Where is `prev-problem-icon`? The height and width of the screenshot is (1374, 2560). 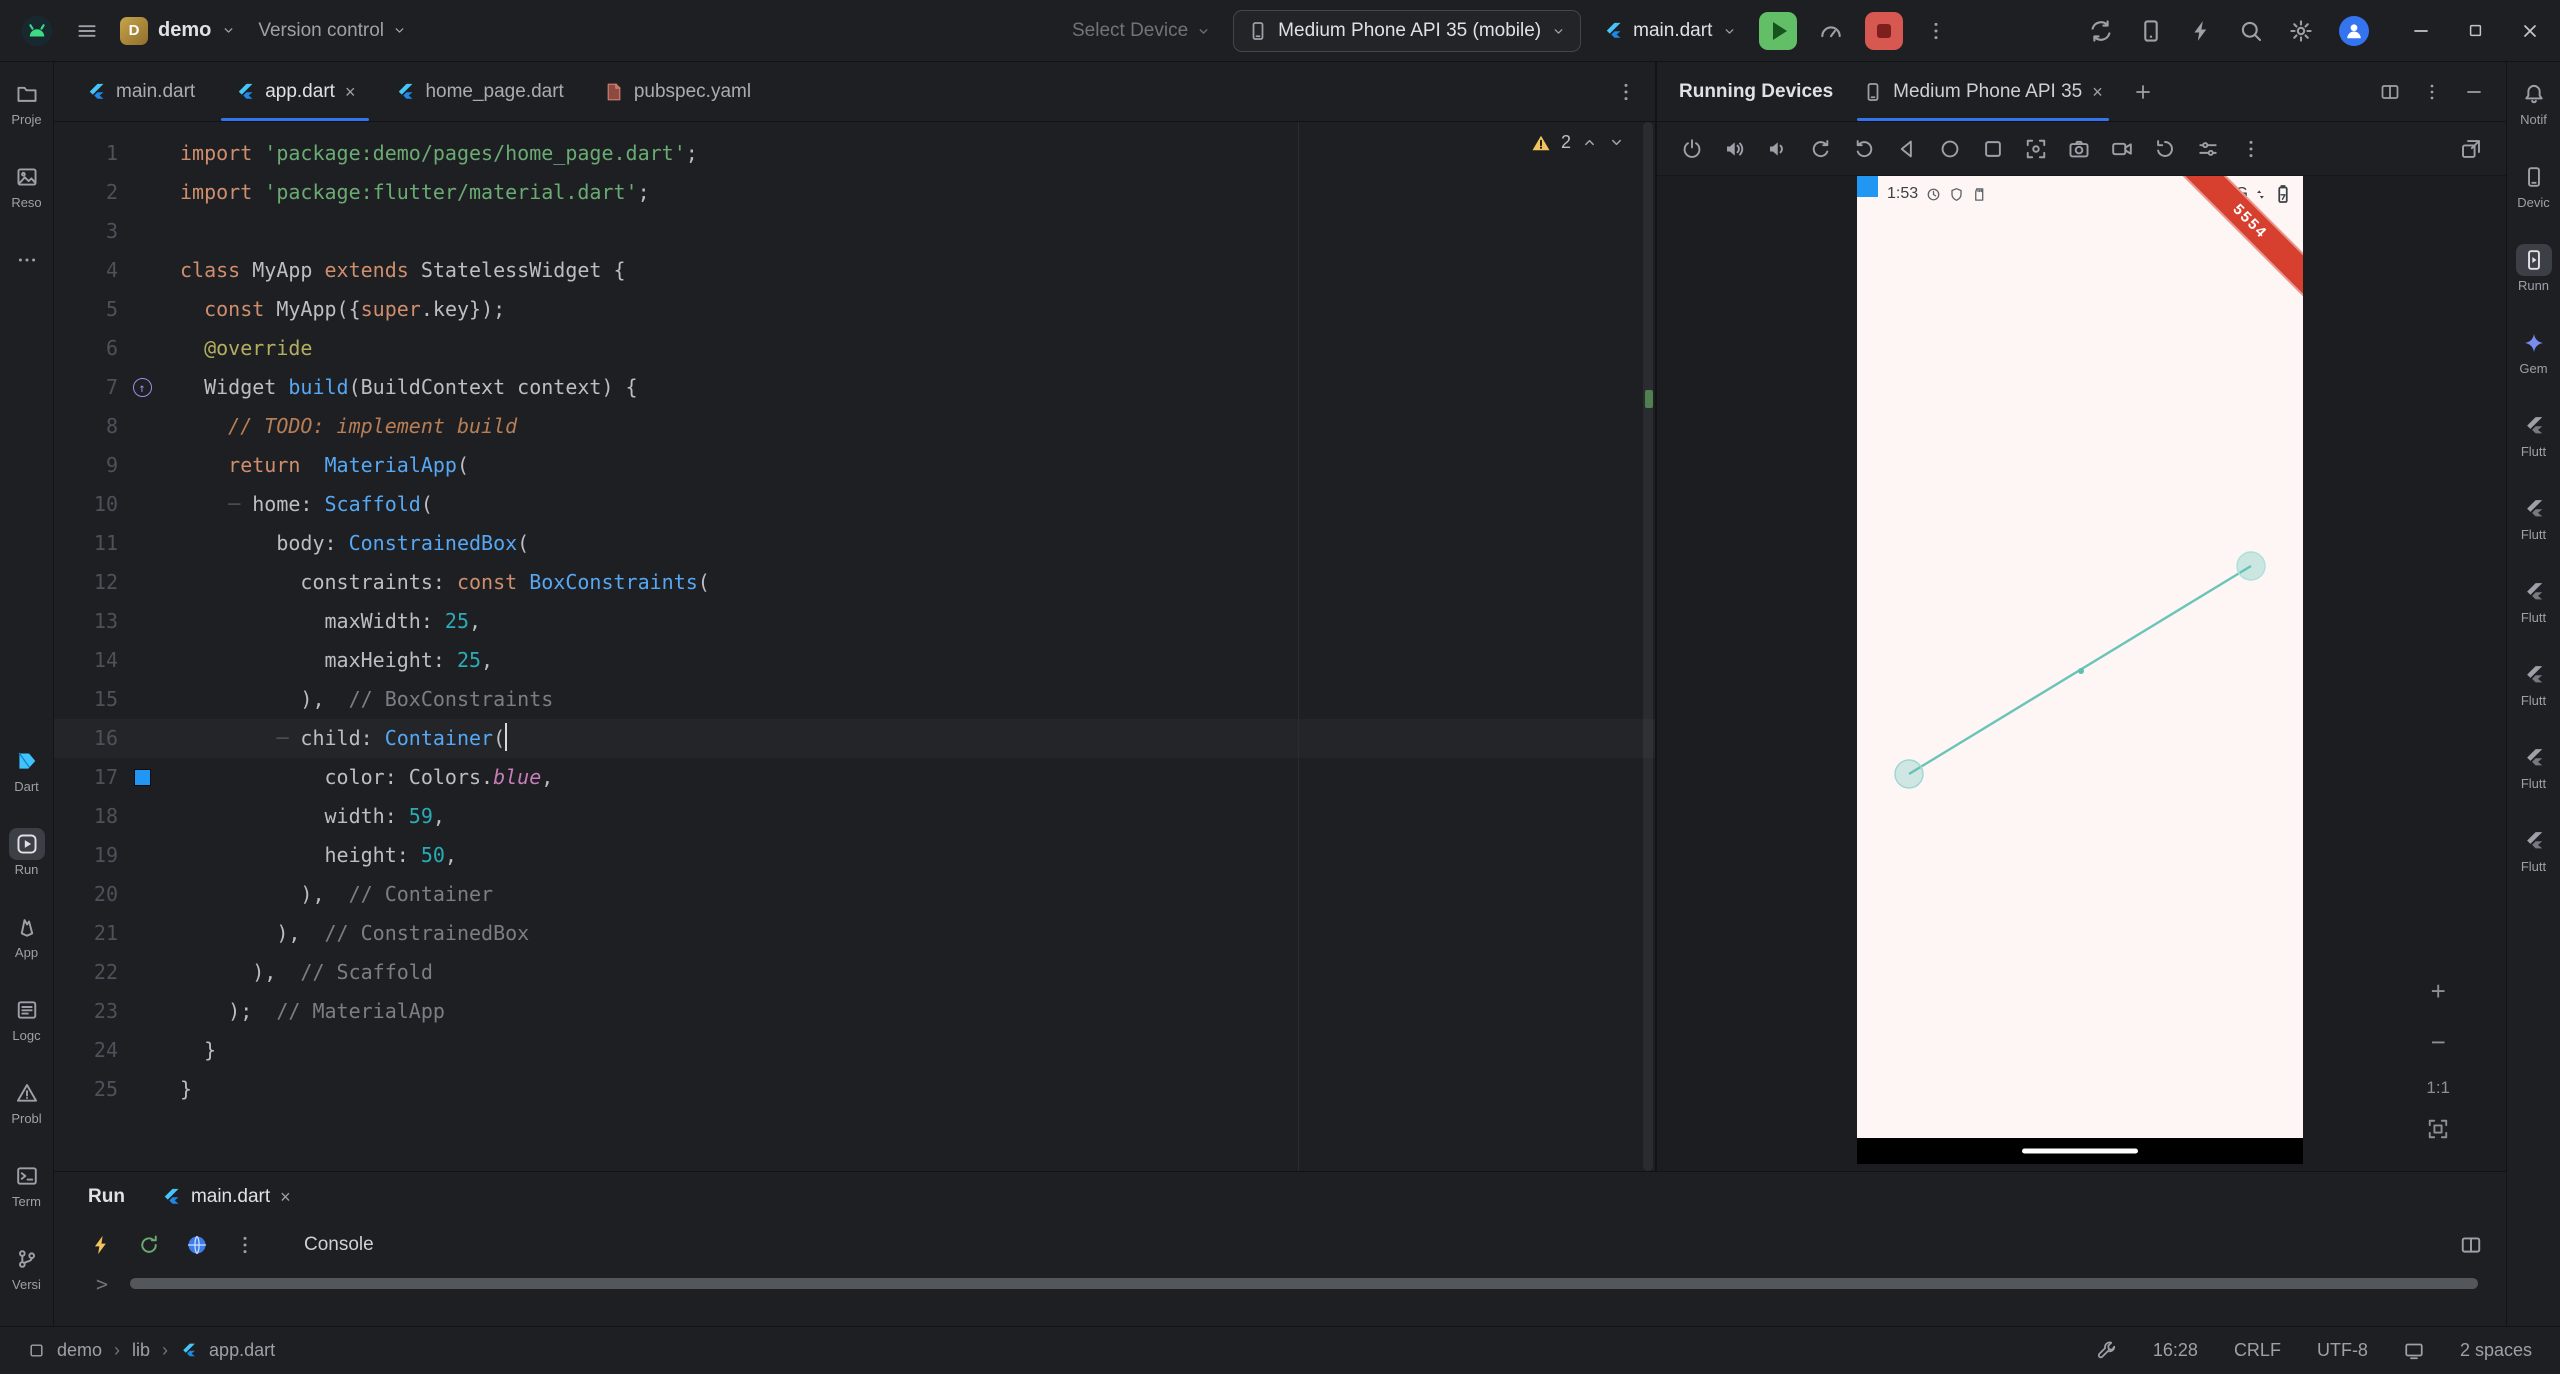
prev-problem-icon is located at coordinates (1589, 142).